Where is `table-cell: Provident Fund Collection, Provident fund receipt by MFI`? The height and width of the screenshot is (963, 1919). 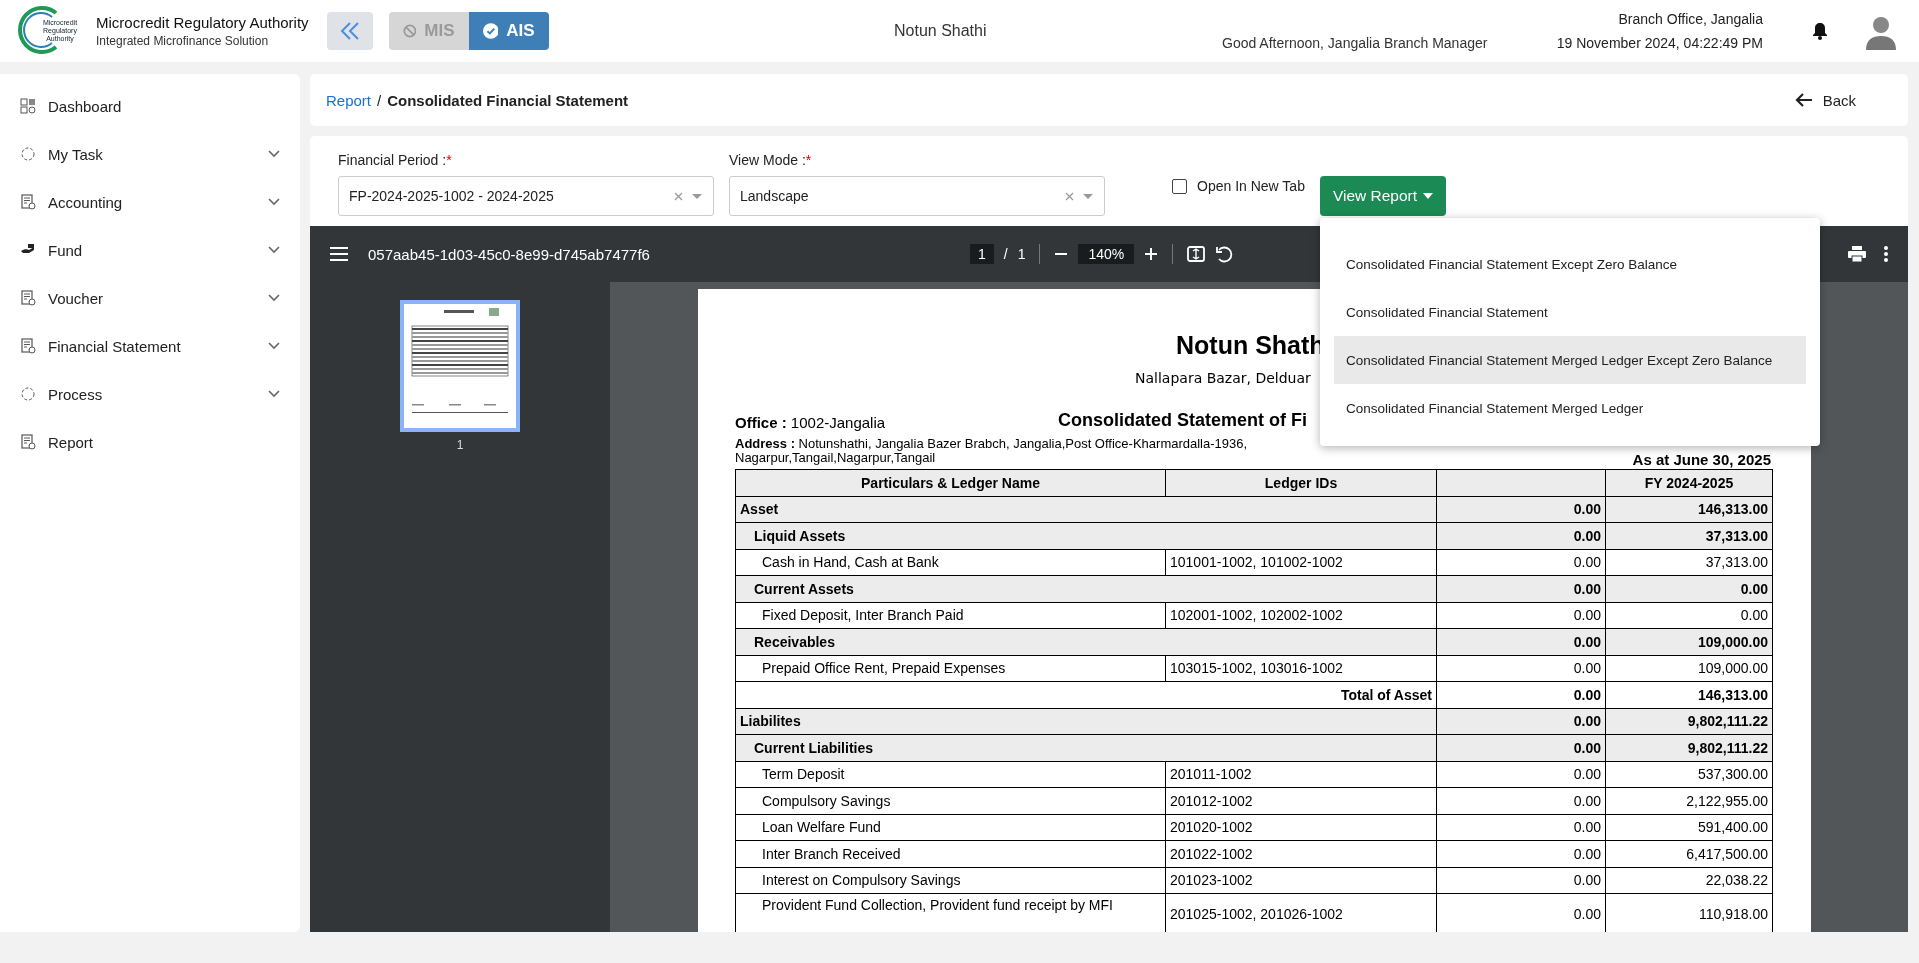
table-cell: Provident Fund Collection, Provident fund receipt by MFI is located at coordinates (950, 912).